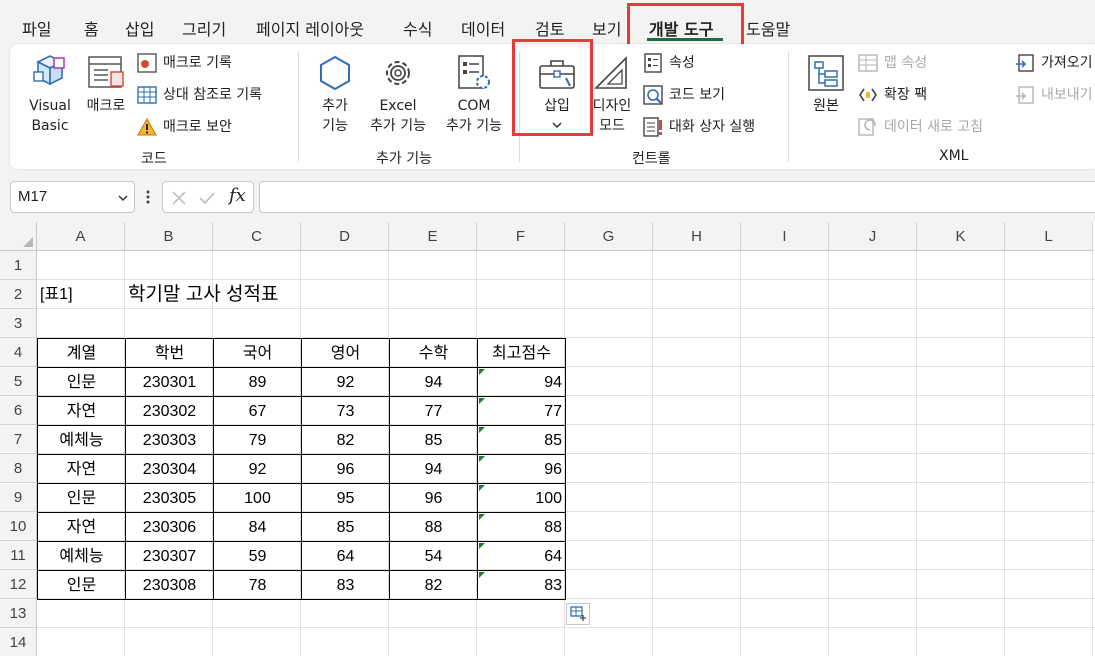  What do you see at coordinates (212, 95) in the screenshot?
I see `relative-reference-button: 상대 참조로 기록` at bounding box center [212, 95].